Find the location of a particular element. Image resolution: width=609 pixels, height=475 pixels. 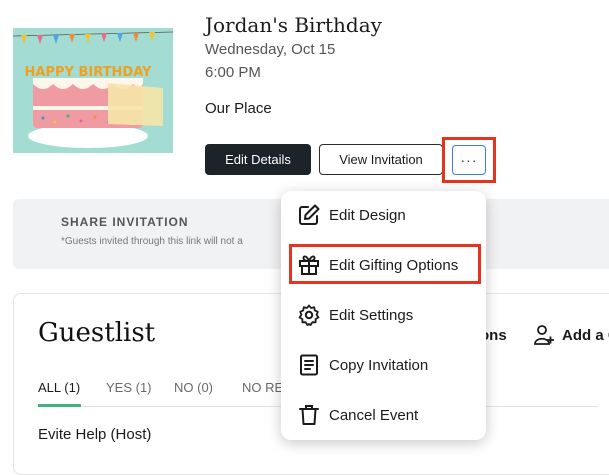

gear-icon is located at coordinates (309, 315).